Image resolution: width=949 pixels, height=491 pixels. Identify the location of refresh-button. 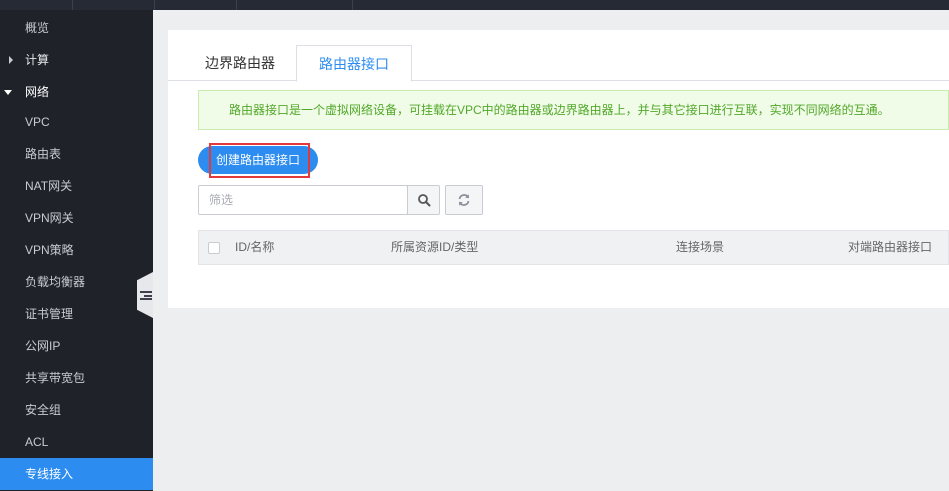
(464, 200).